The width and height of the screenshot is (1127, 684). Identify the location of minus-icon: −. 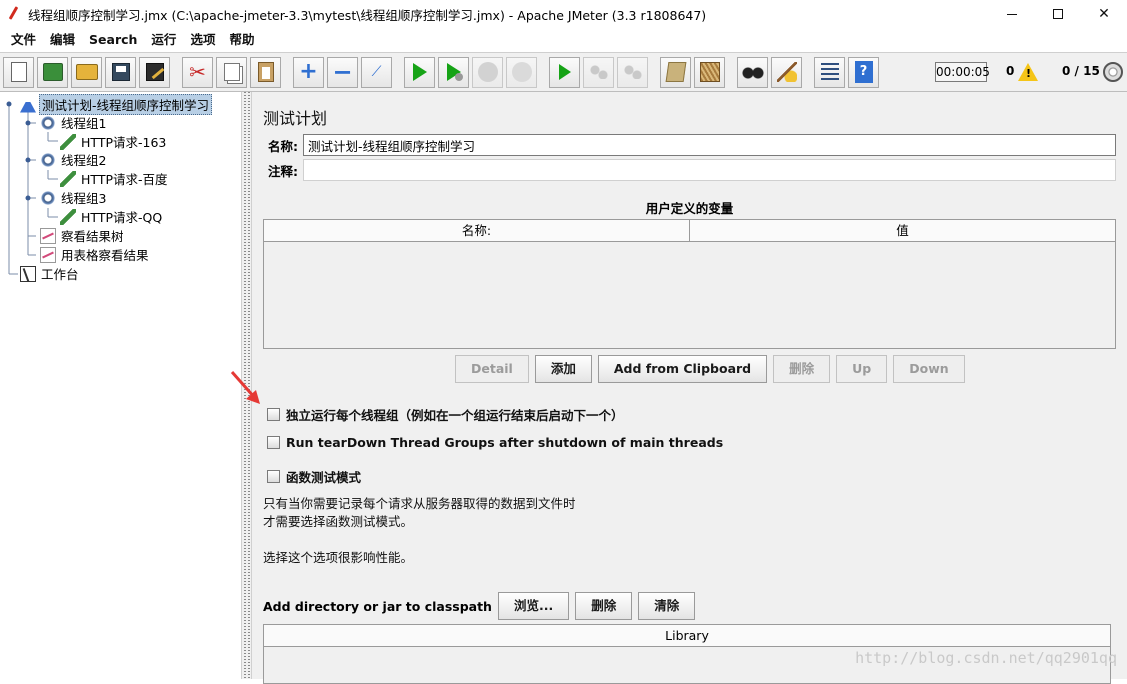
(342, 72).